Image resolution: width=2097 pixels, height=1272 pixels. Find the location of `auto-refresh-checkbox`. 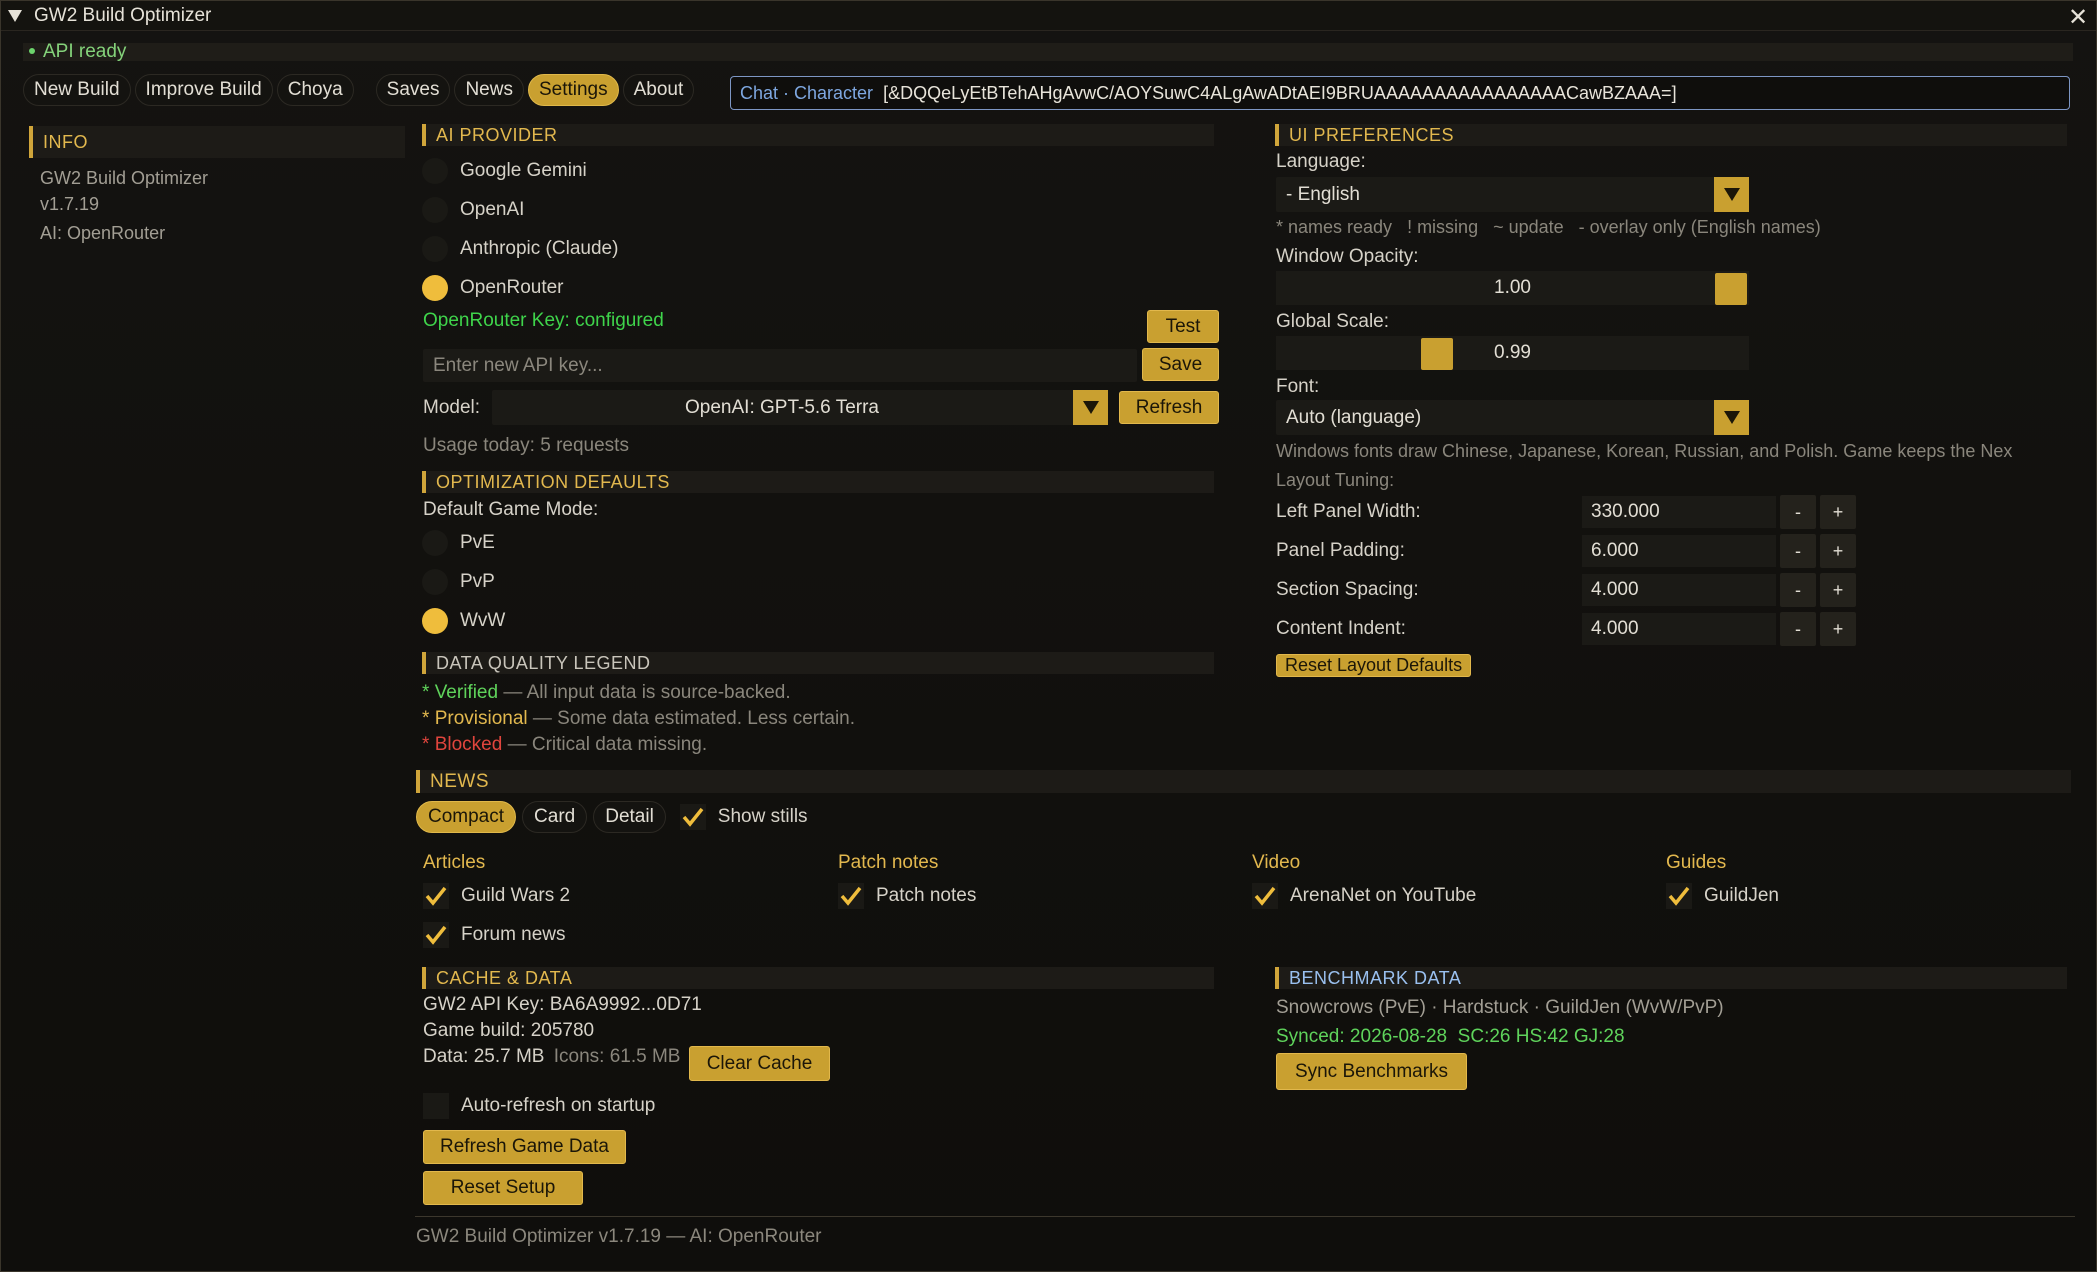

auto-refresh-checkbox is located at coordinates (436, 1105).